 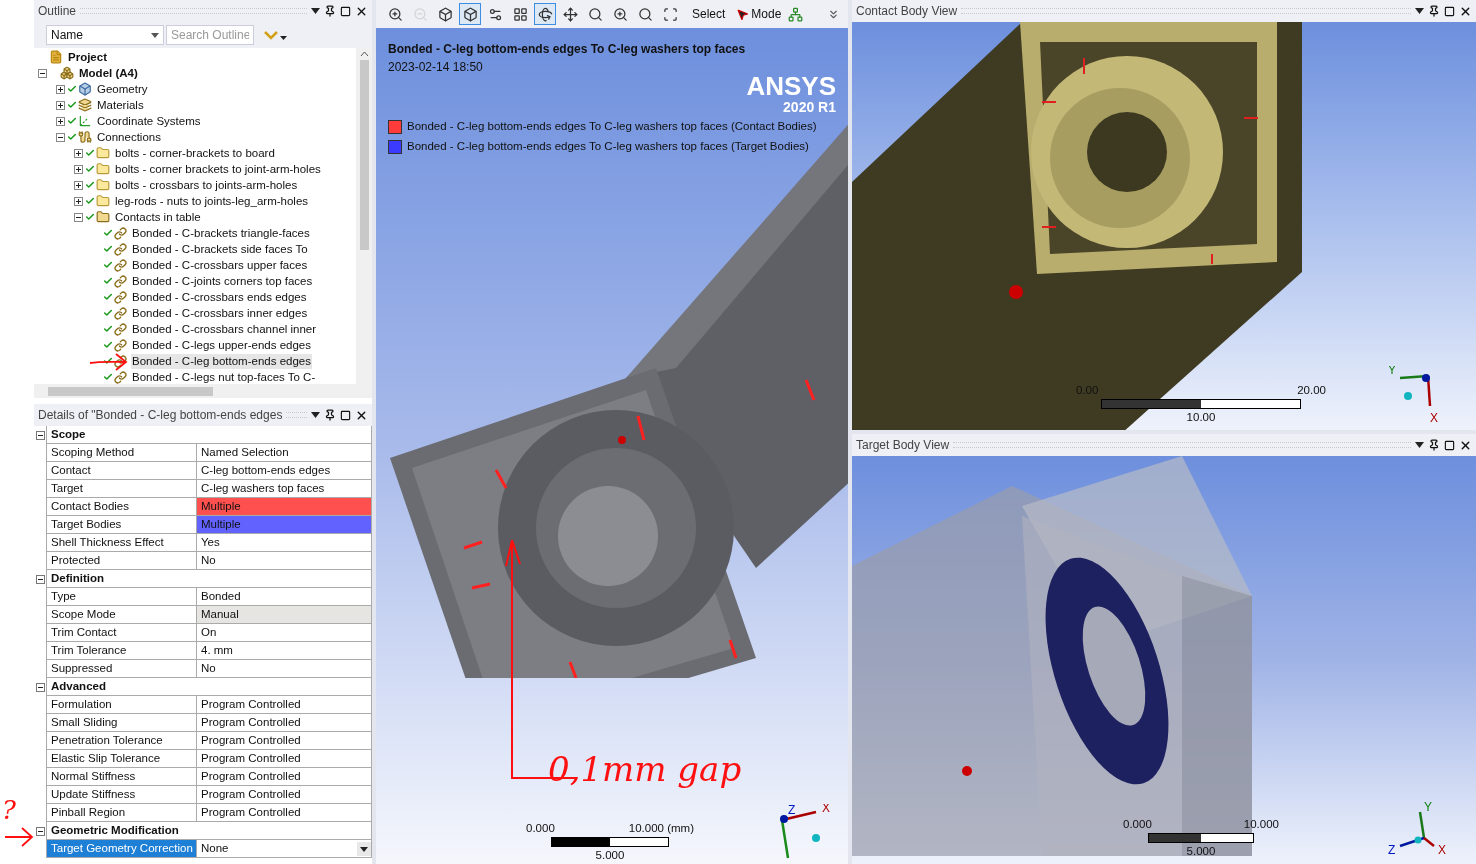 What do you see at coordinates (222, 281) in the screenshot?
I see `tree-item: Bonded - C-joints corners top faces` at bounding box center [222, 281].